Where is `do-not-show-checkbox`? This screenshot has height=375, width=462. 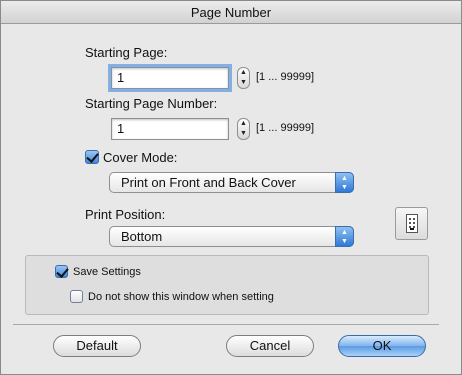
do-not-show-checkbox is located at coordinates (76, 296).